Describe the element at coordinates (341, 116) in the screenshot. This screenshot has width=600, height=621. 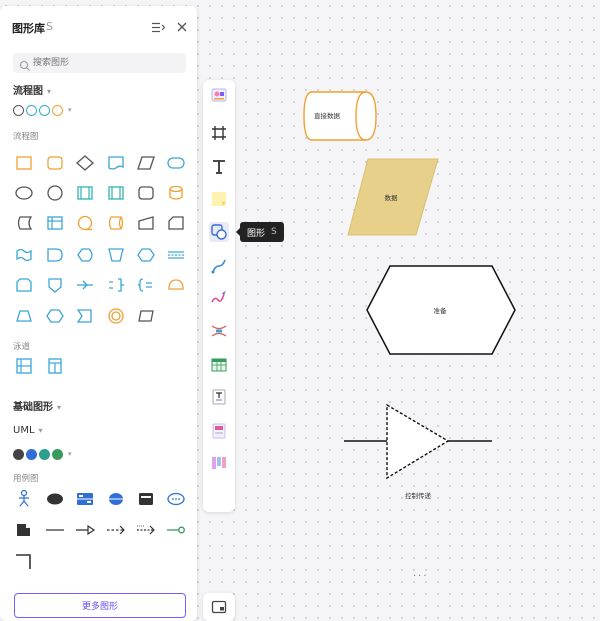
I see `direct-data-node` at that location.